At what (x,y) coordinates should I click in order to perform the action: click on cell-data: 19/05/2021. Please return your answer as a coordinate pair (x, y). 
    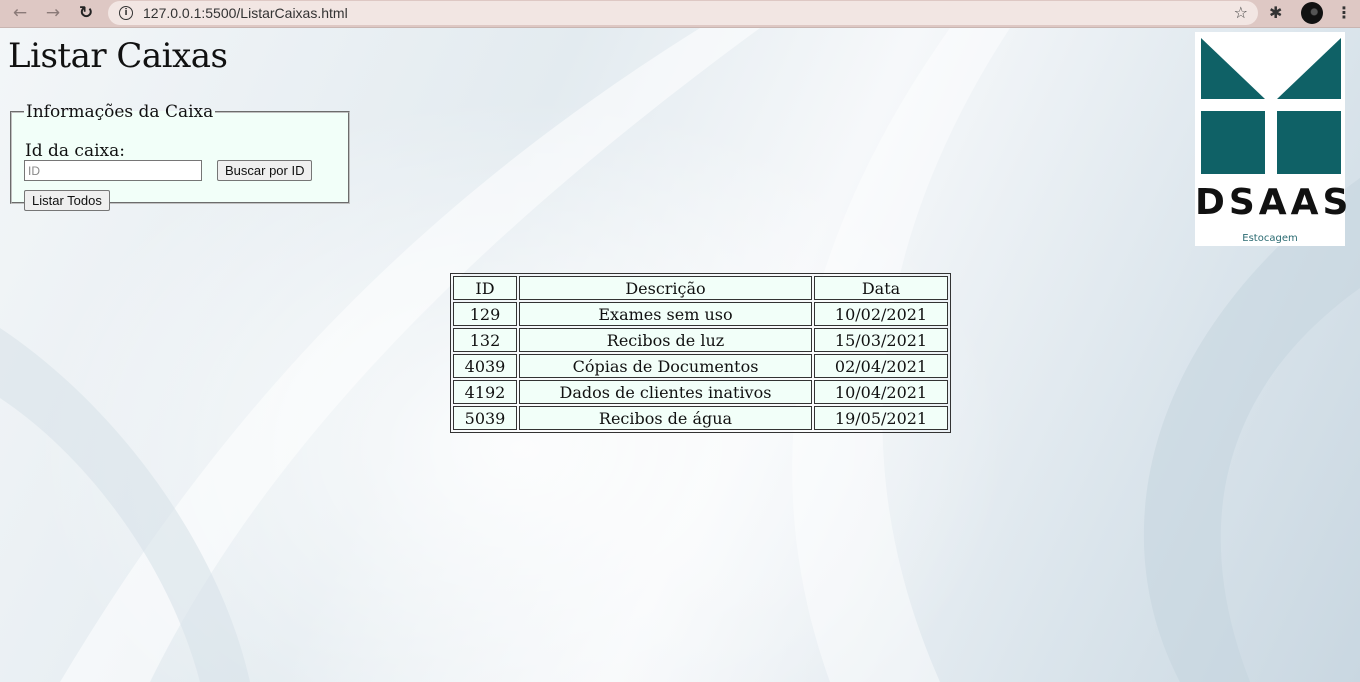
    Looking at the image, I should click on (881, 418).